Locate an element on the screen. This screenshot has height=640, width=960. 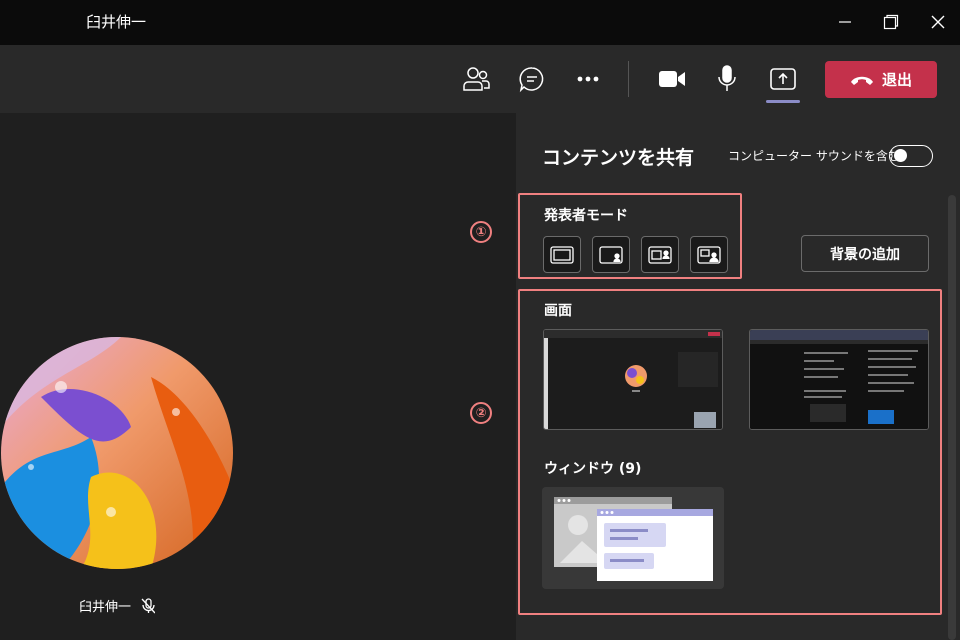
participant-name: 臼井伸一 is located at coordinates (105, 607).